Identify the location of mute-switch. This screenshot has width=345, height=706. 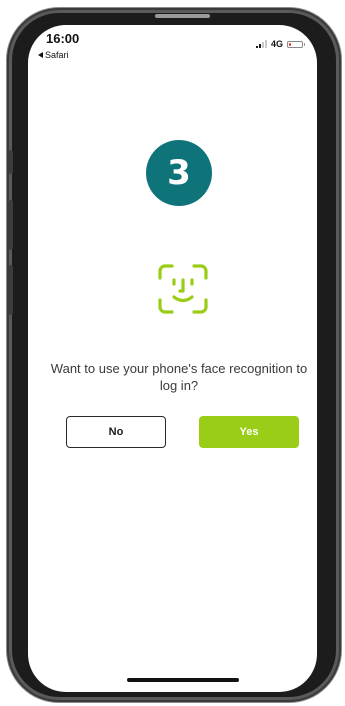
(11, 162).